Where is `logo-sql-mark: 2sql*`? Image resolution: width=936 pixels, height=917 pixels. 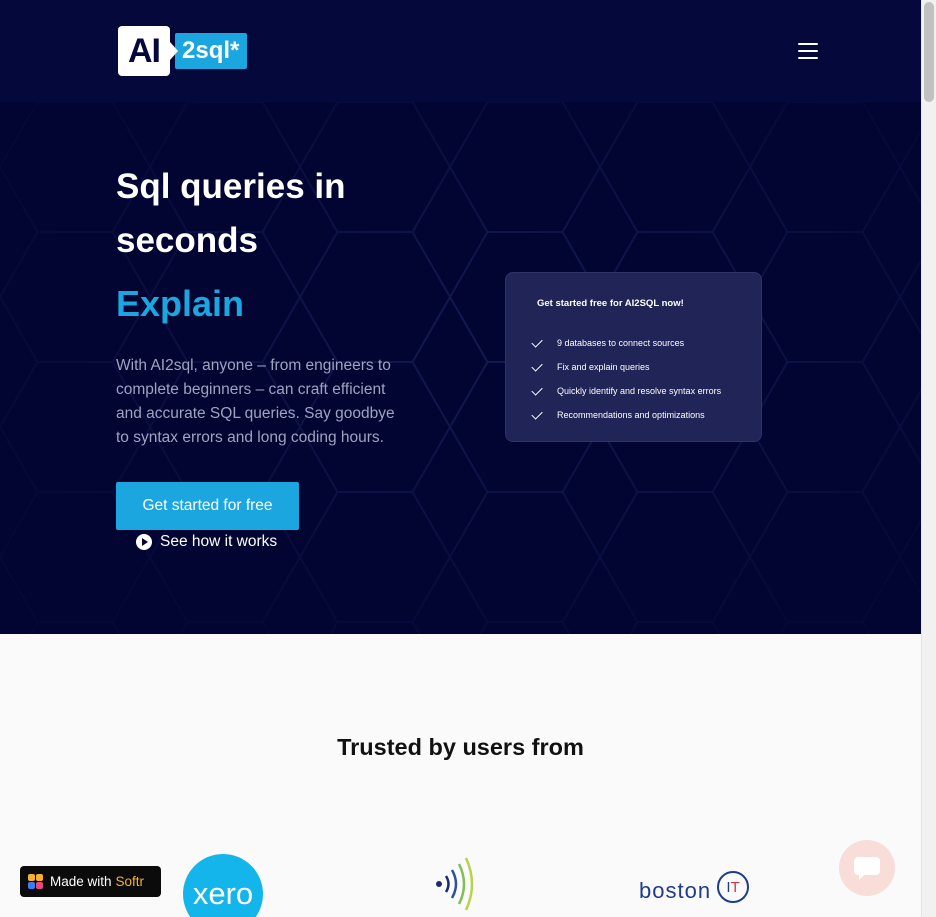 logo-sql-mark: 2sql* is located at coordinates (211, 51).